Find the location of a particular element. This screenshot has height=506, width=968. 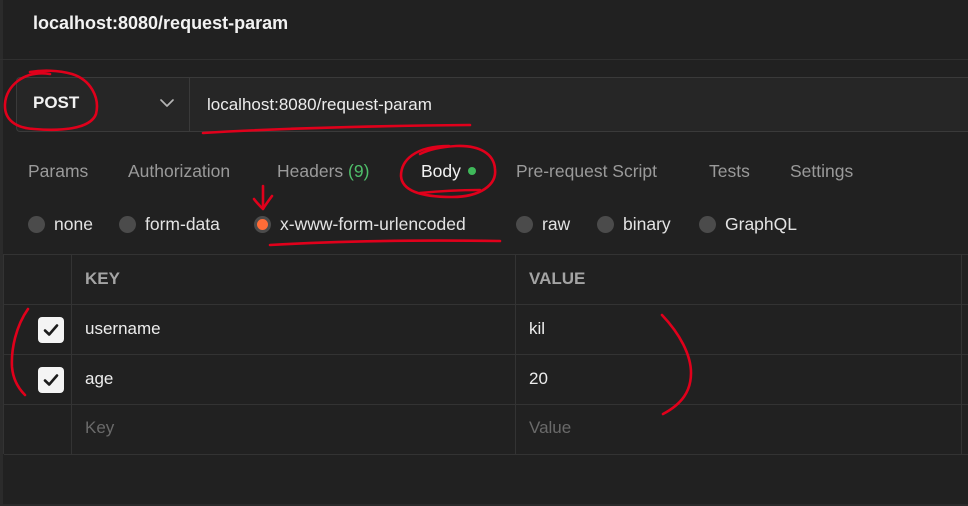

tab-label: Pre-request Script is located at coordinates (587, 171).